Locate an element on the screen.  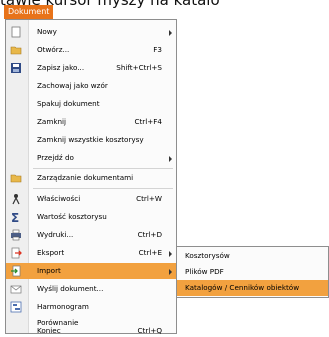
open-folder-icon is located at coordinates (16, 50).